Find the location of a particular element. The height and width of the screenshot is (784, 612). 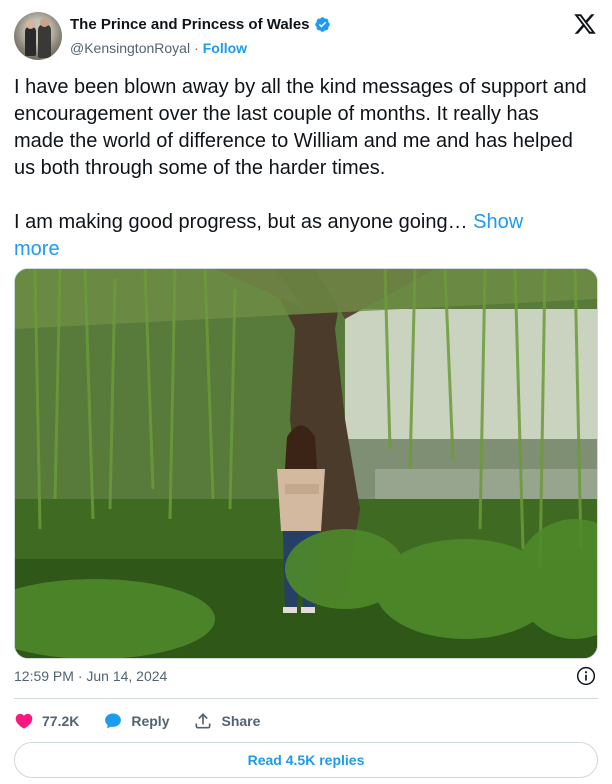

share-label: Share is located at coordinates (241, 721).